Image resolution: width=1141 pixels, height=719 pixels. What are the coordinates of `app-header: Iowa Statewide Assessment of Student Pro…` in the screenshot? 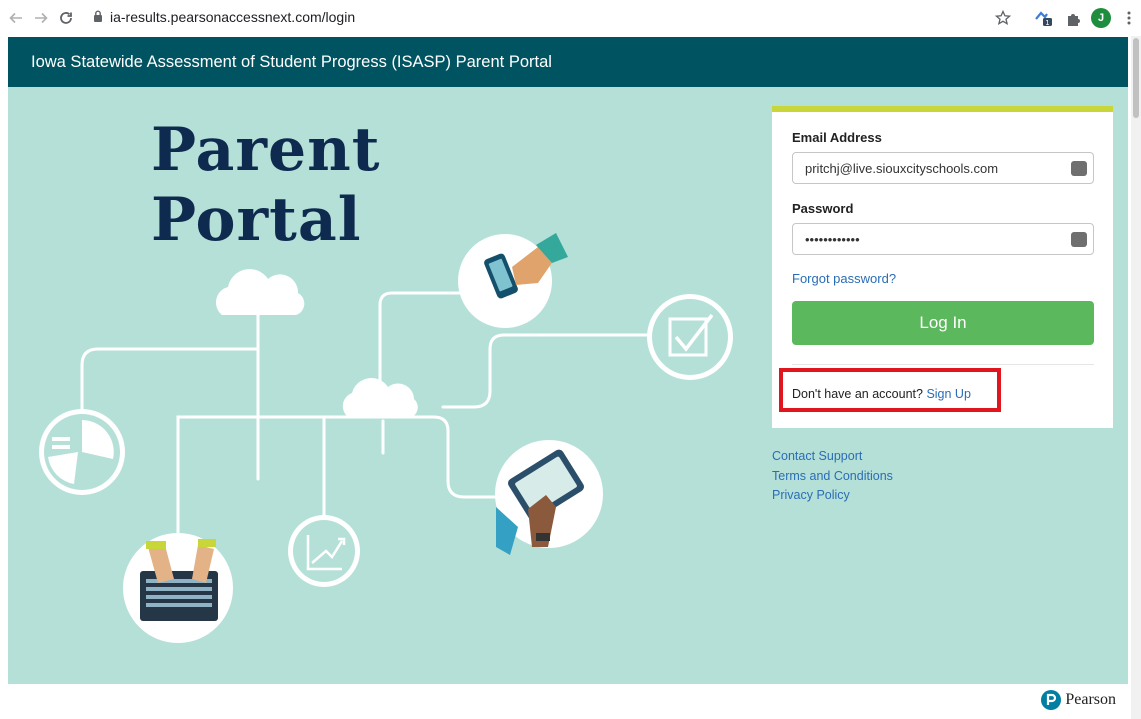 It's located at (568, 62).